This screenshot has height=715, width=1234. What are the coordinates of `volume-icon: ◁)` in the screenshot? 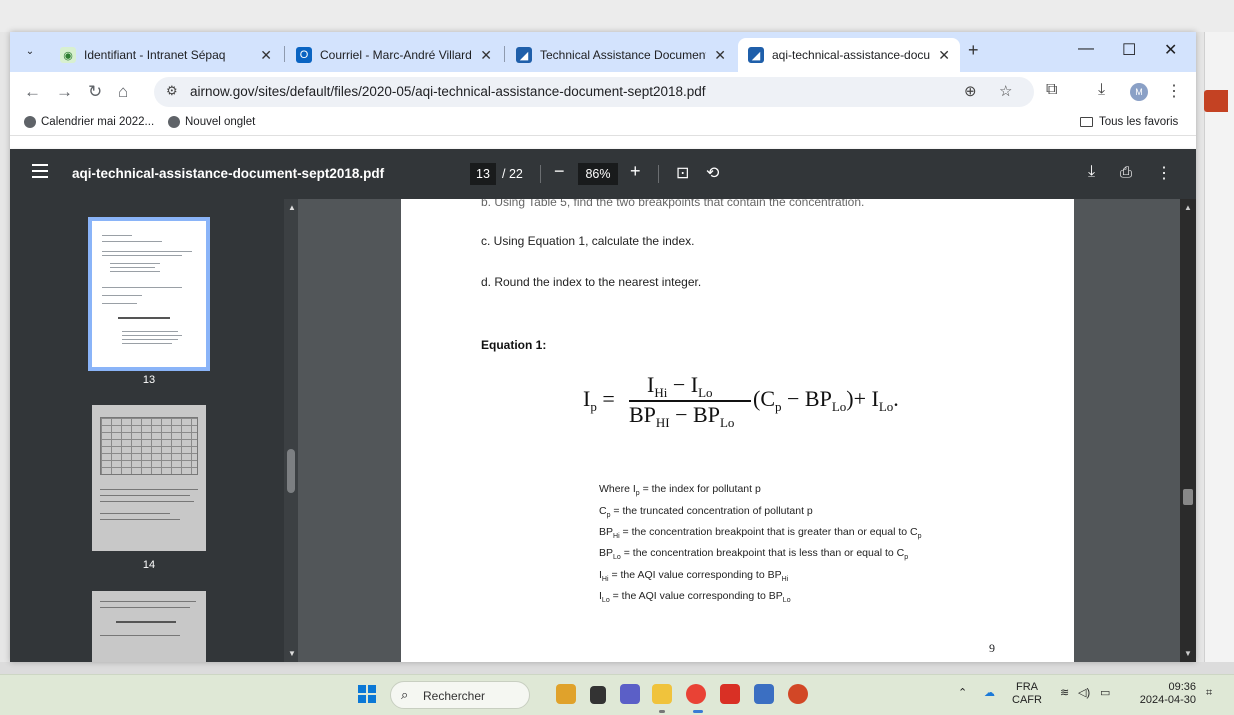 It's located at (1084, 693).